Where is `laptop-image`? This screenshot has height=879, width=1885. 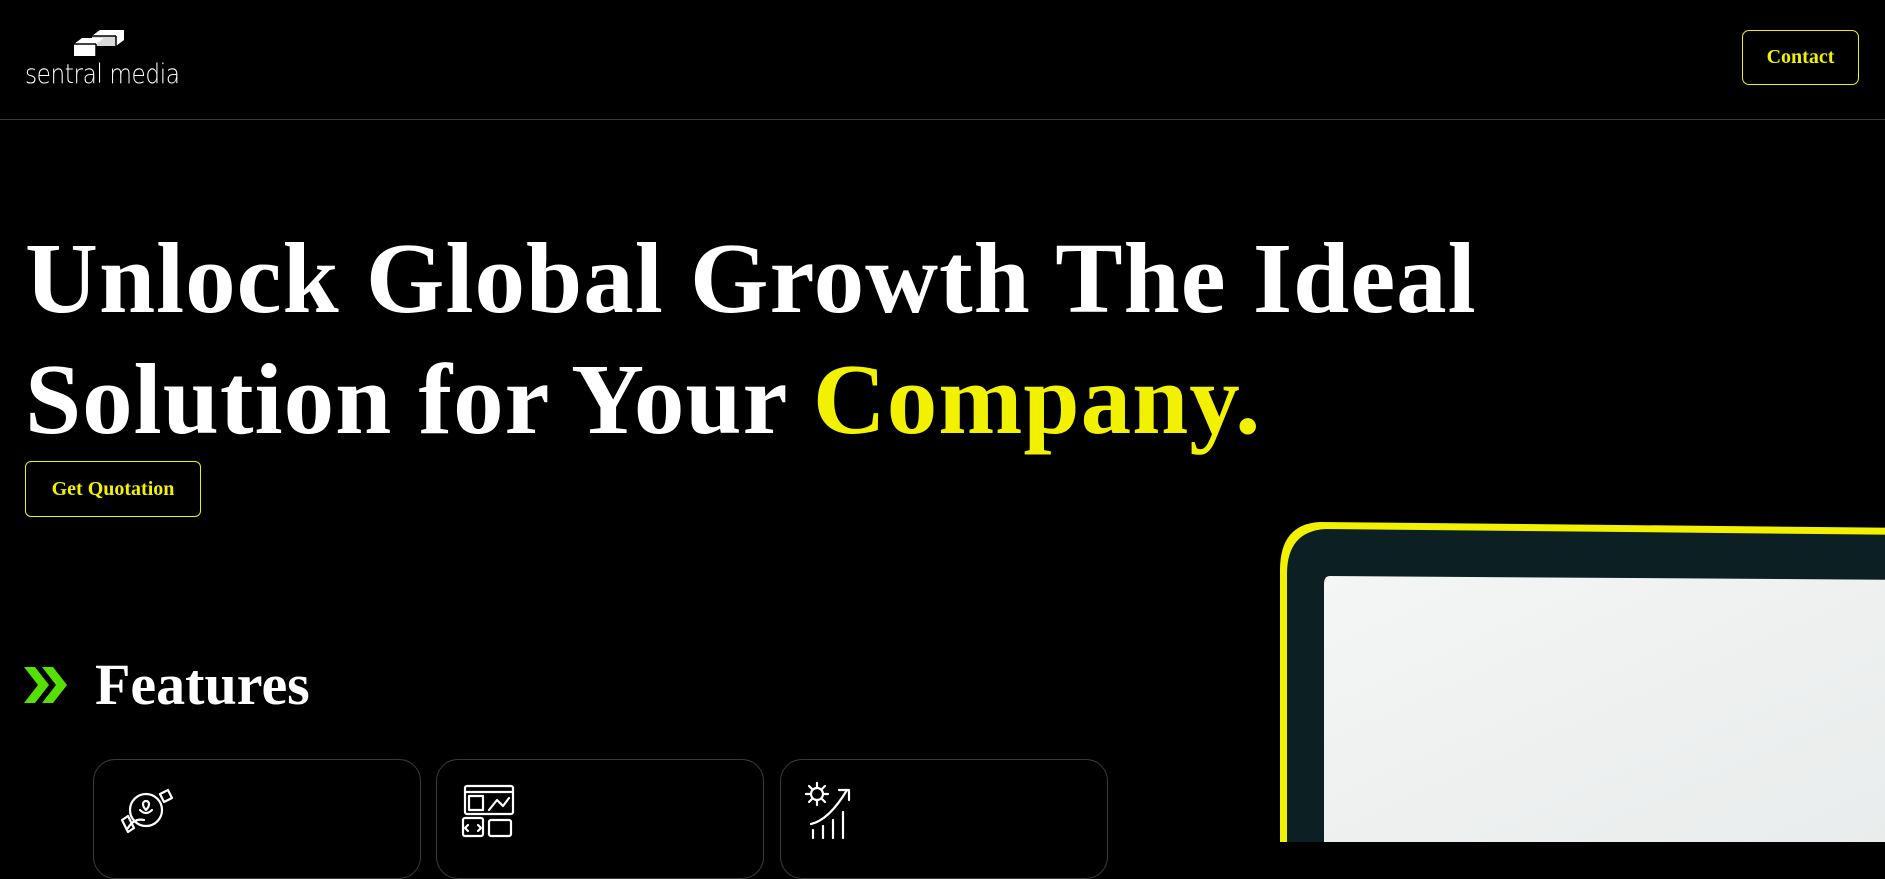
laptop-image is located at coordinates (1582, 682).